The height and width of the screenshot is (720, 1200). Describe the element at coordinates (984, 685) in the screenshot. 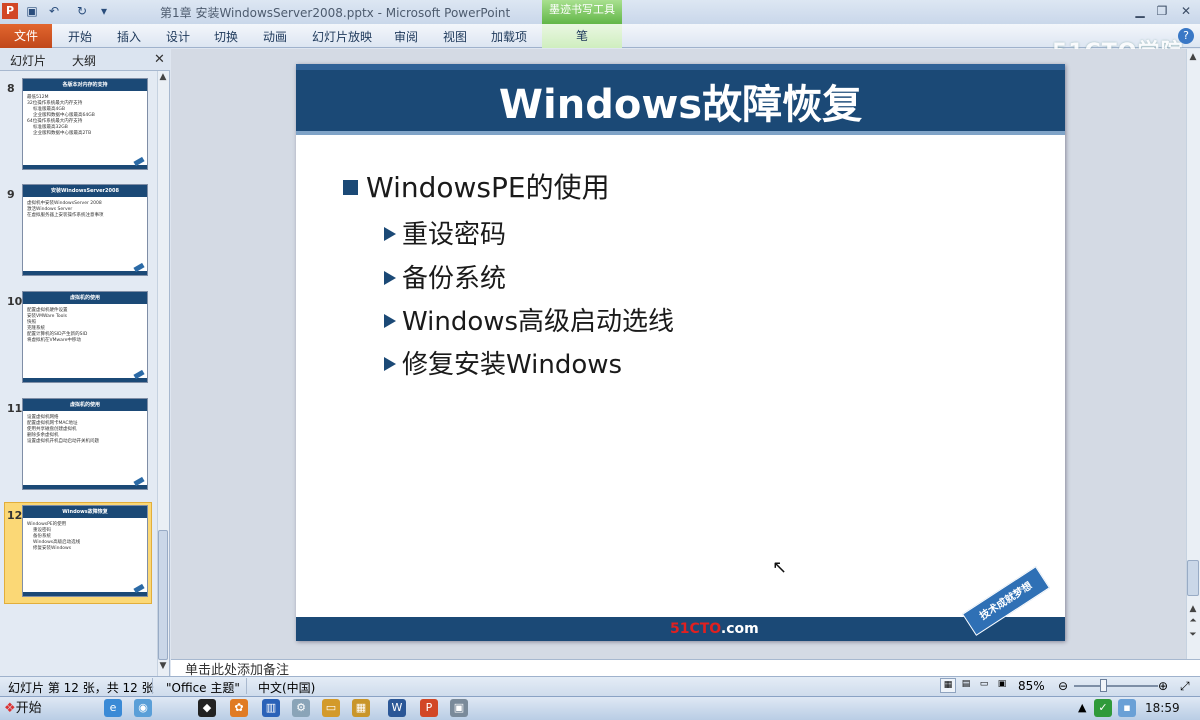

I see `reading-view-icon: ▭` at that location.